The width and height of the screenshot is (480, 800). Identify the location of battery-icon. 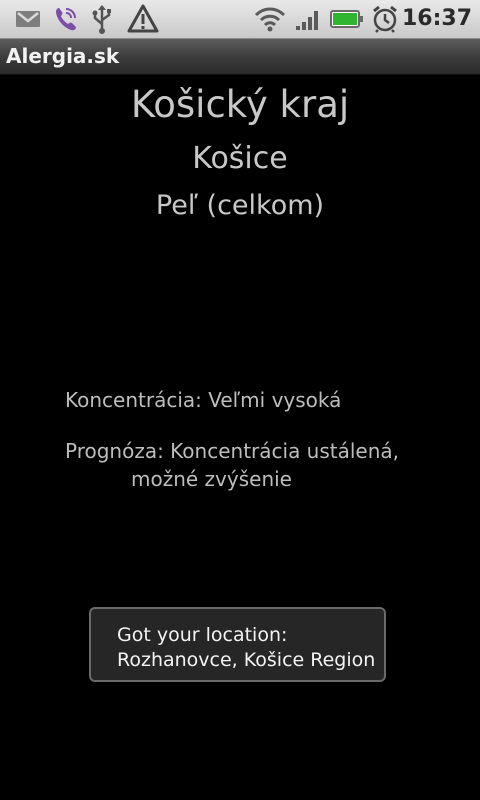
(347, 19).